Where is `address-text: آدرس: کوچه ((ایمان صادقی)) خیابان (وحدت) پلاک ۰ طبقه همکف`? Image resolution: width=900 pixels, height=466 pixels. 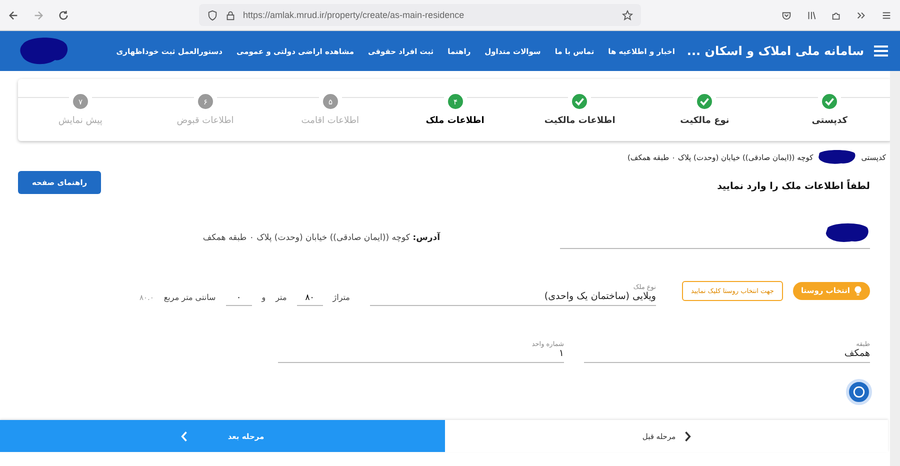
address-text: آدرس: کوچه ((ایمان صادقی)) خیابان (وحدت) پلاک ۰ طبقه همکف is located at coordinates (321, 239).